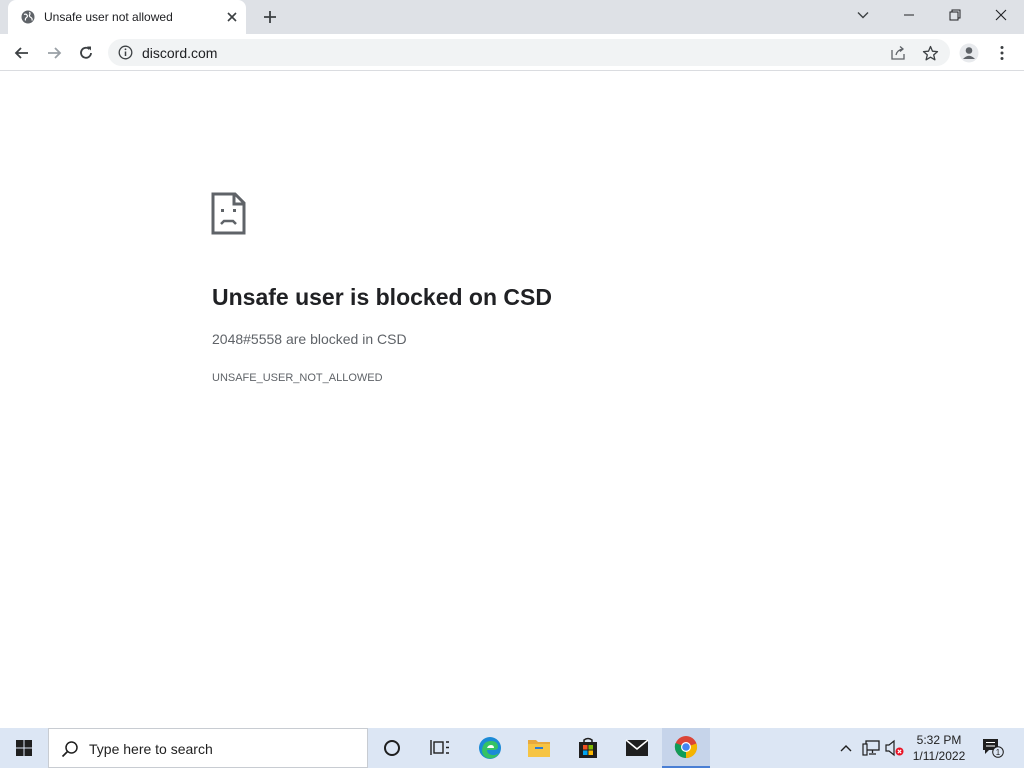 Image resolution: width=1024 pixels, height=768 pixels. What do you see at coordinates (228, 213) in the screenshot?
I see `sad-page-icon` at bounding box center [228, 213].